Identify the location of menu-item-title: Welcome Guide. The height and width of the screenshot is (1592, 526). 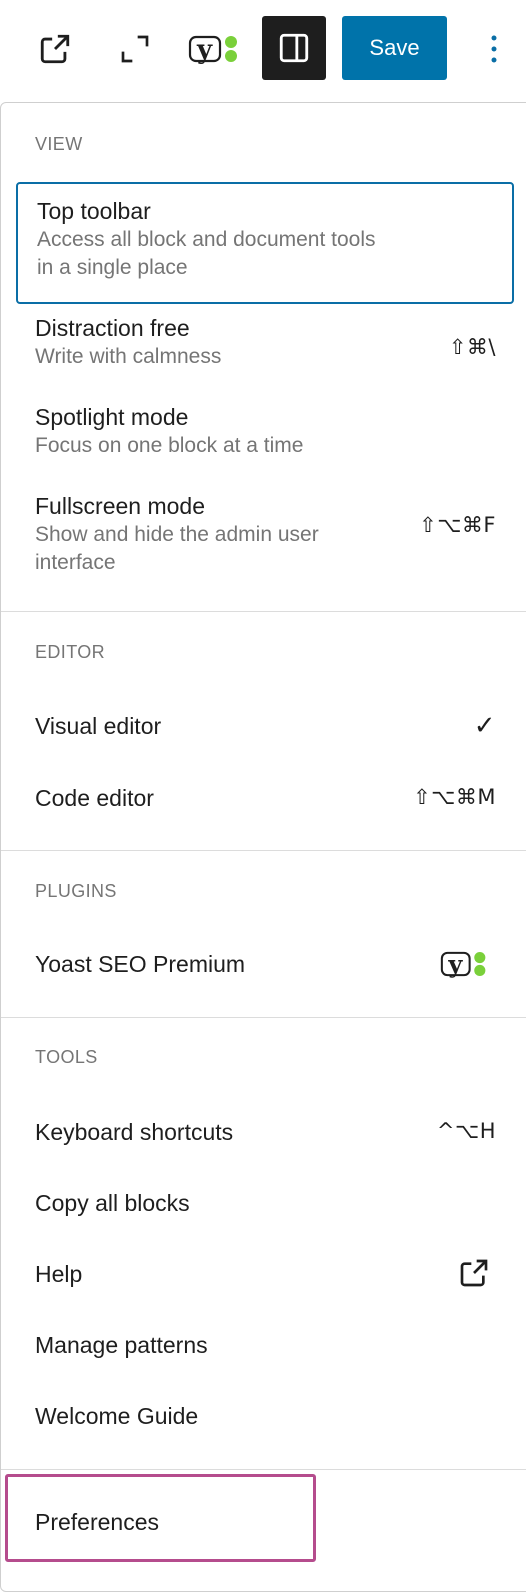
(117, 1416).